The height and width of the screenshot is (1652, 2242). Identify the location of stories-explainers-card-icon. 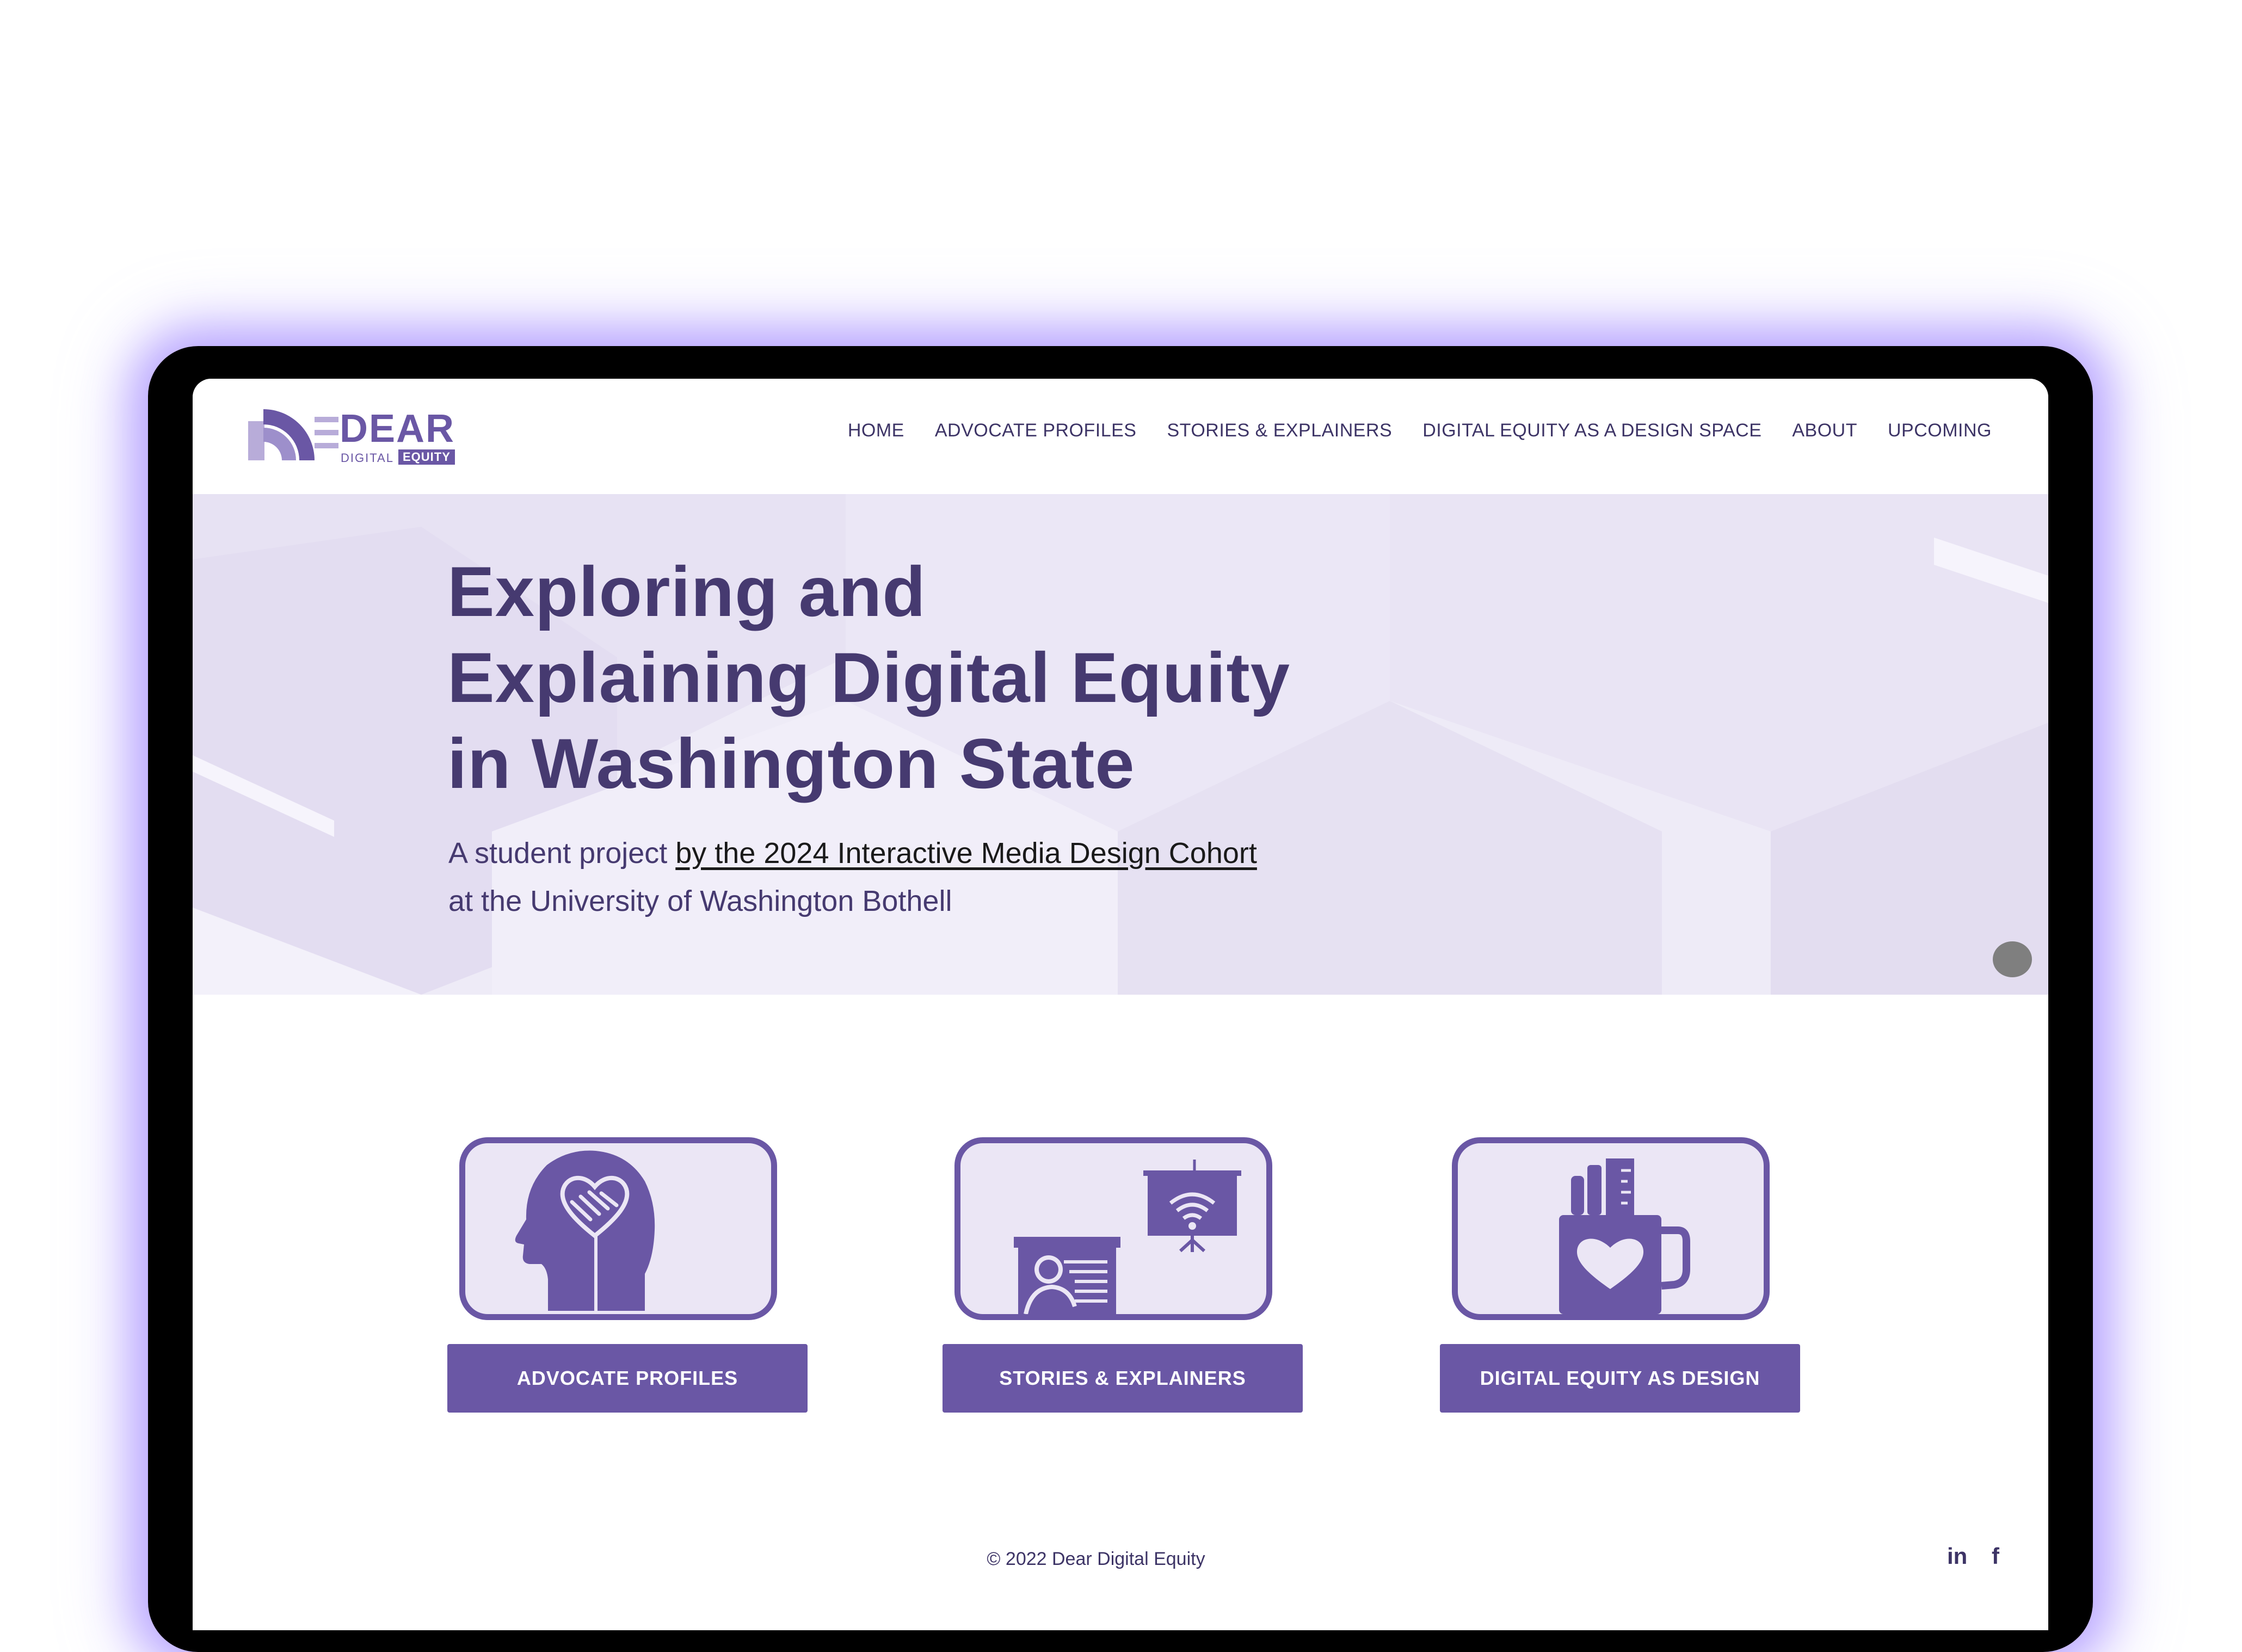
(1113, 1228).